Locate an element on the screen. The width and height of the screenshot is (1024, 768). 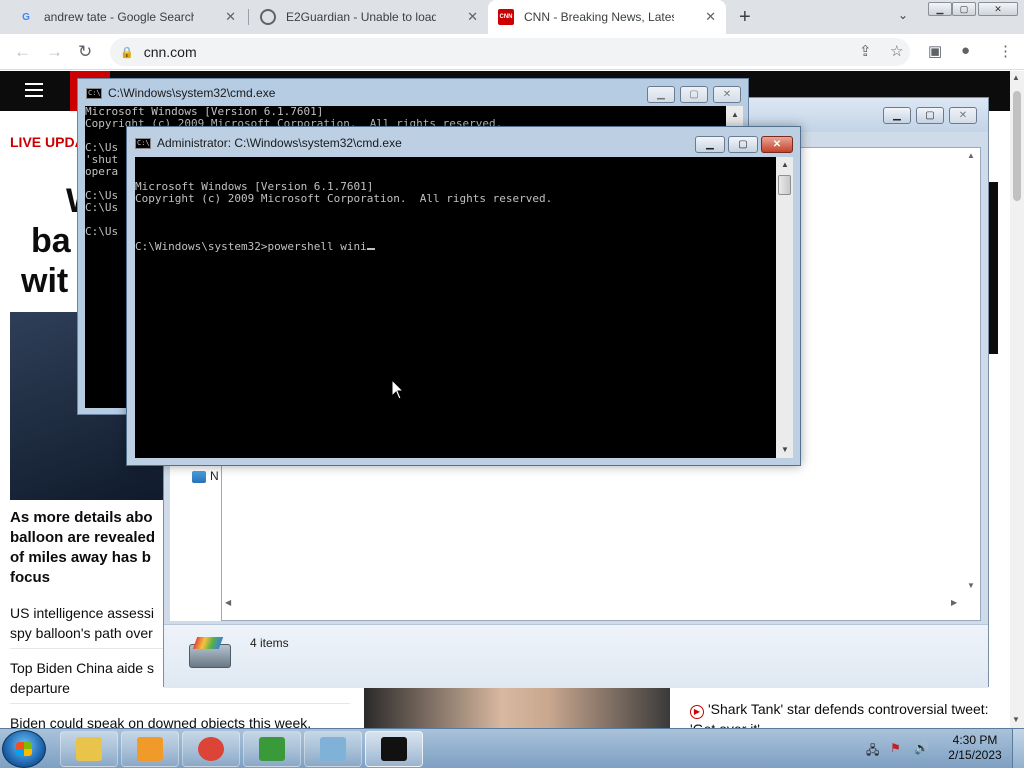
forward-icon: → is located at coordinates (54, 52).